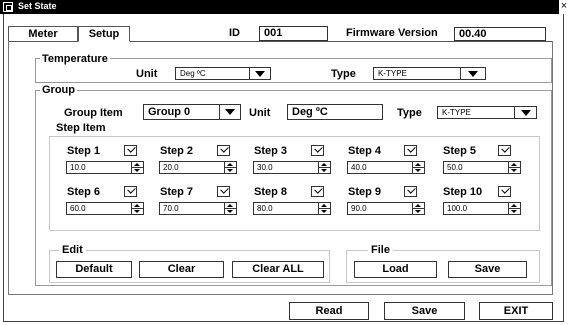 The image size is (569, 325). What do you see at coordinates (329, 311) in the screenshot?
I see `read-button: Read` at bounding box center [329, 311].